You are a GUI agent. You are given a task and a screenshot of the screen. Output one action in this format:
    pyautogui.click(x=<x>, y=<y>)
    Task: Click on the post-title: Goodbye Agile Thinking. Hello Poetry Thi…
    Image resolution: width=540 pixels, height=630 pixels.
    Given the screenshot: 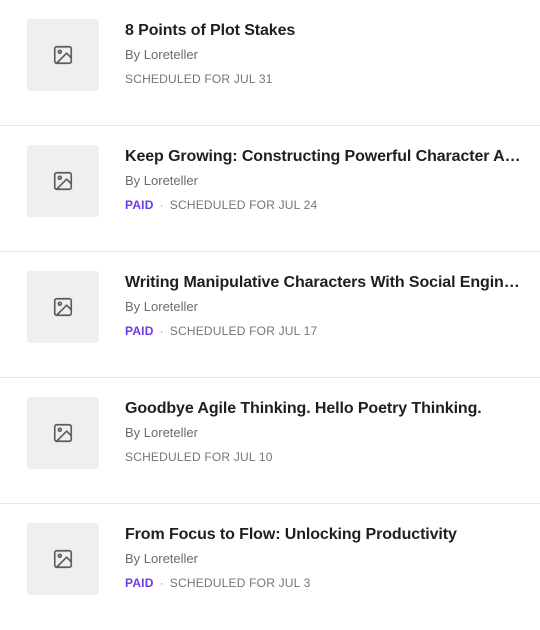 What is the action you would take?
    pyautogui.click(x=325, y=409)
    